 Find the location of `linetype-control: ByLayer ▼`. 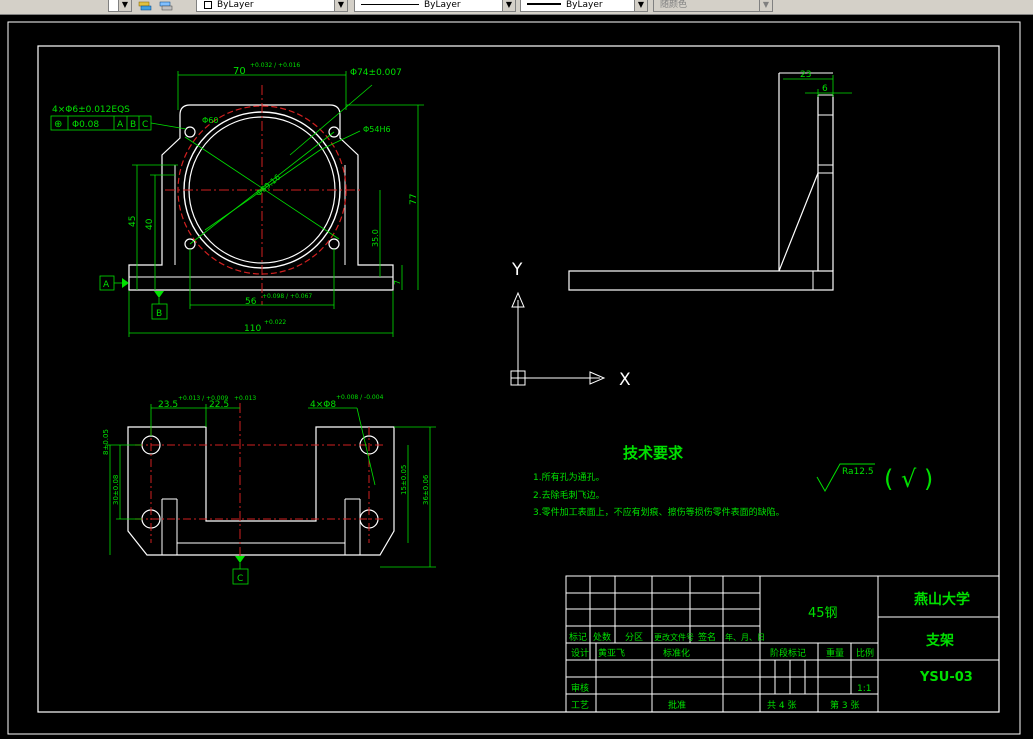

linetype-control: ByLayer ▼ is located at coordinates (435, 6).